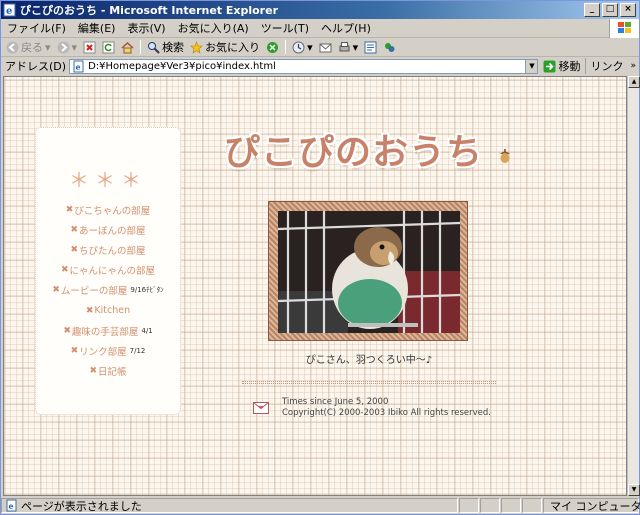  Describe the element at coordinates (302, 47) in the screenshot. I see `history-button: ▾` at that location.